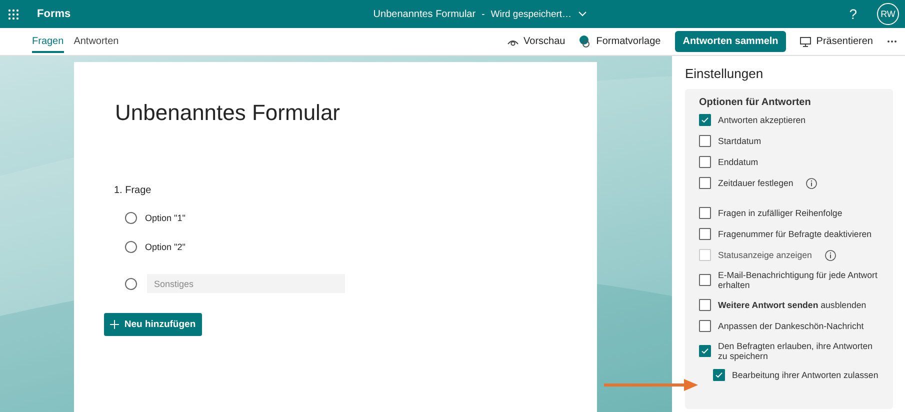 This screenshot has height=412, width=905. What do you see at coordinates (798, 280) in the screenshot?
I see `checkbox-label: E-Mail-Benachrichtigung für jede Antwort erhalten` at bounding box center [798, 280].